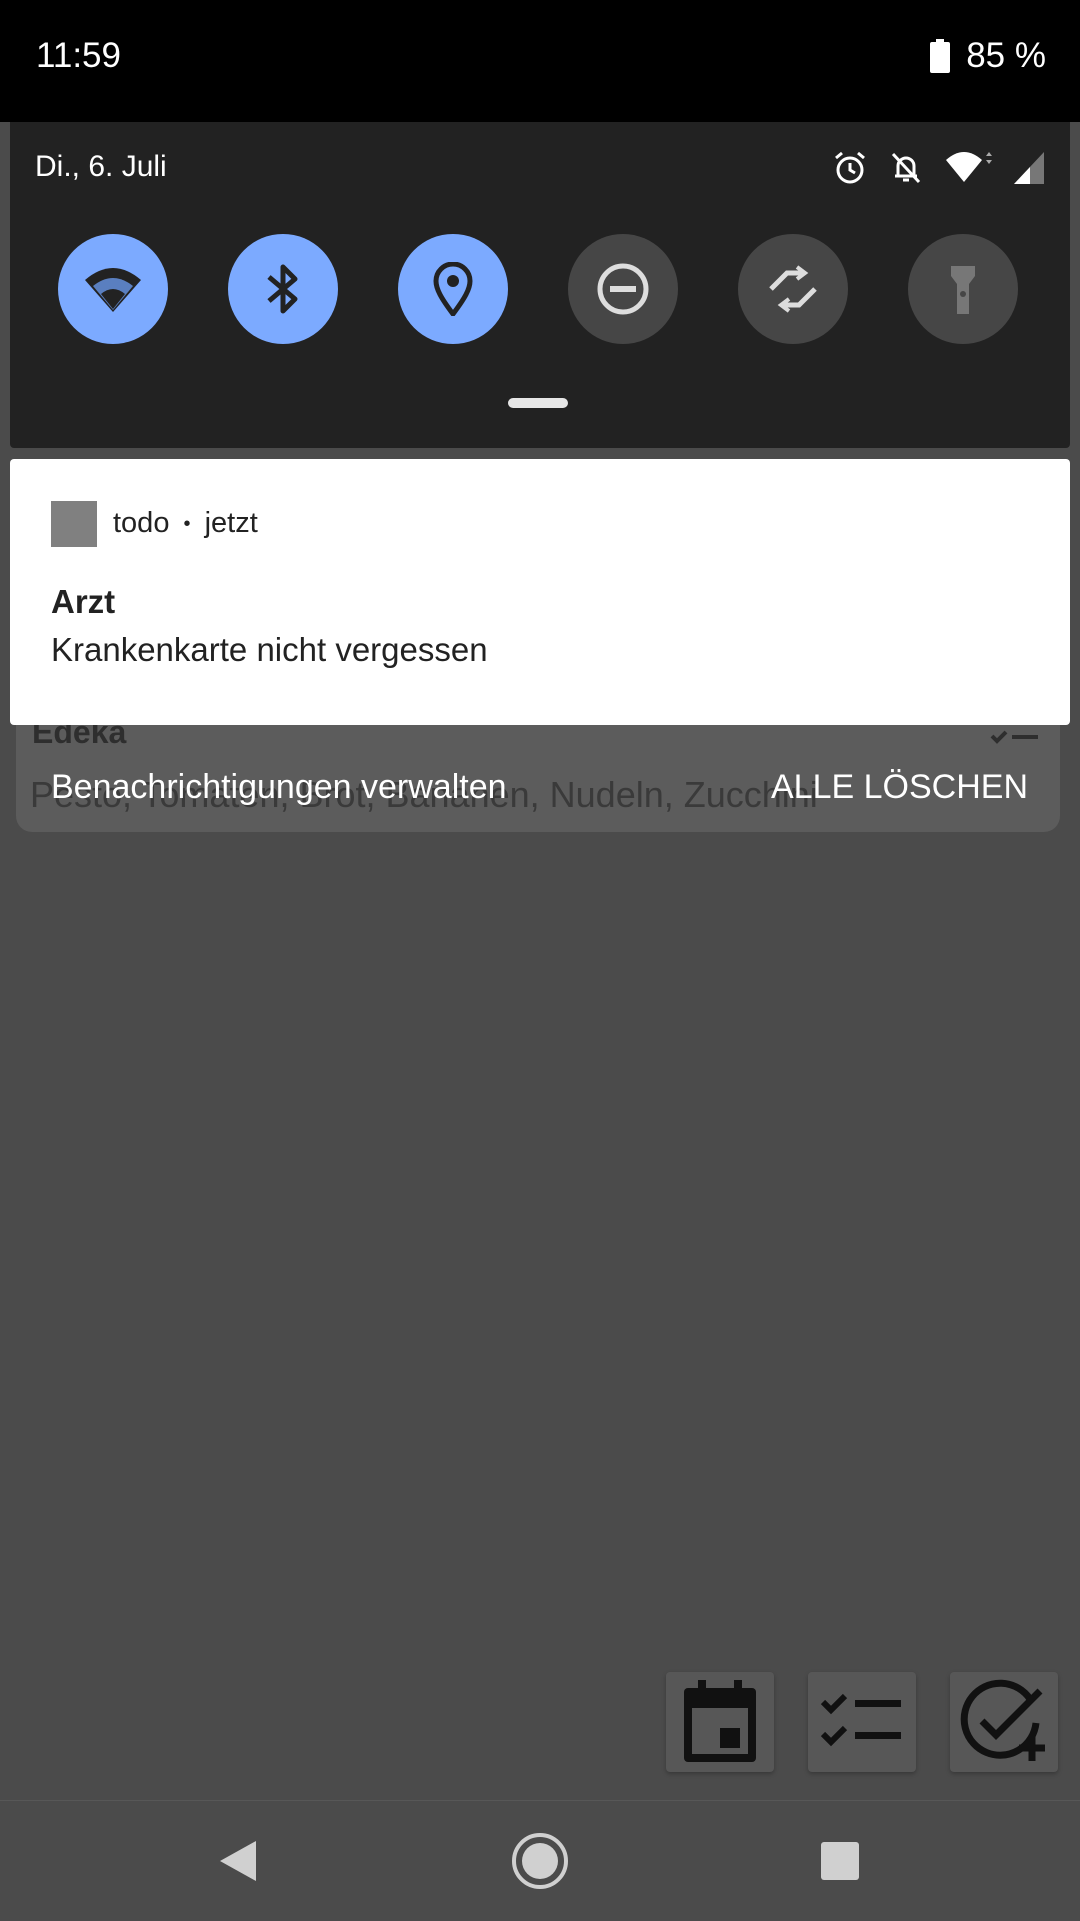 Image resolution: width=1080 pixels, height=1921 pixels. Describe the element at coordinates (906, 168) in the screenshot. I see `notifications-off-icon` at that location.